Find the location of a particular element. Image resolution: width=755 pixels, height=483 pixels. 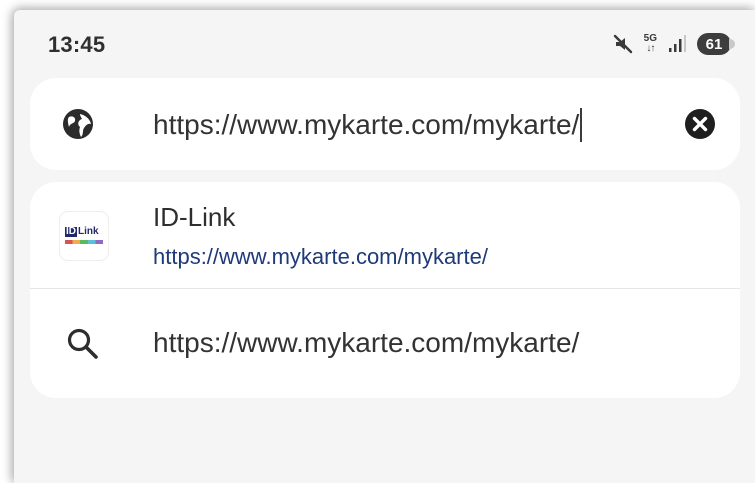

signal-bars-icon is located at coordinates (677, 44).